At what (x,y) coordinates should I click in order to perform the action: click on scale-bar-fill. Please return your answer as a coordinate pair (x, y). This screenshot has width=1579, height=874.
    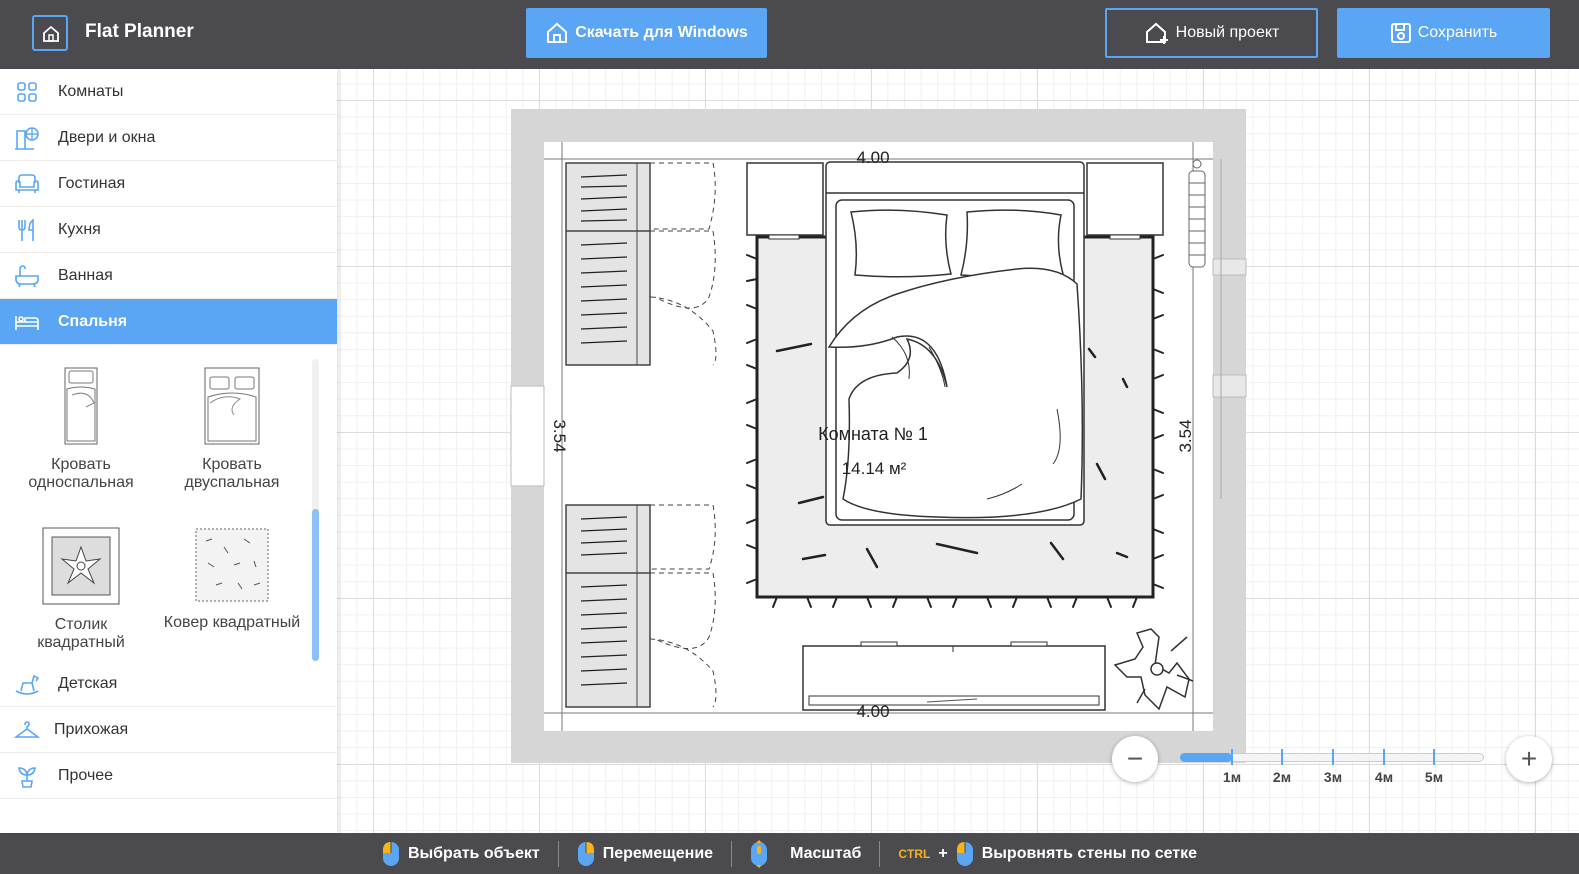
    Looking at the image, I should click on (1206, 757).